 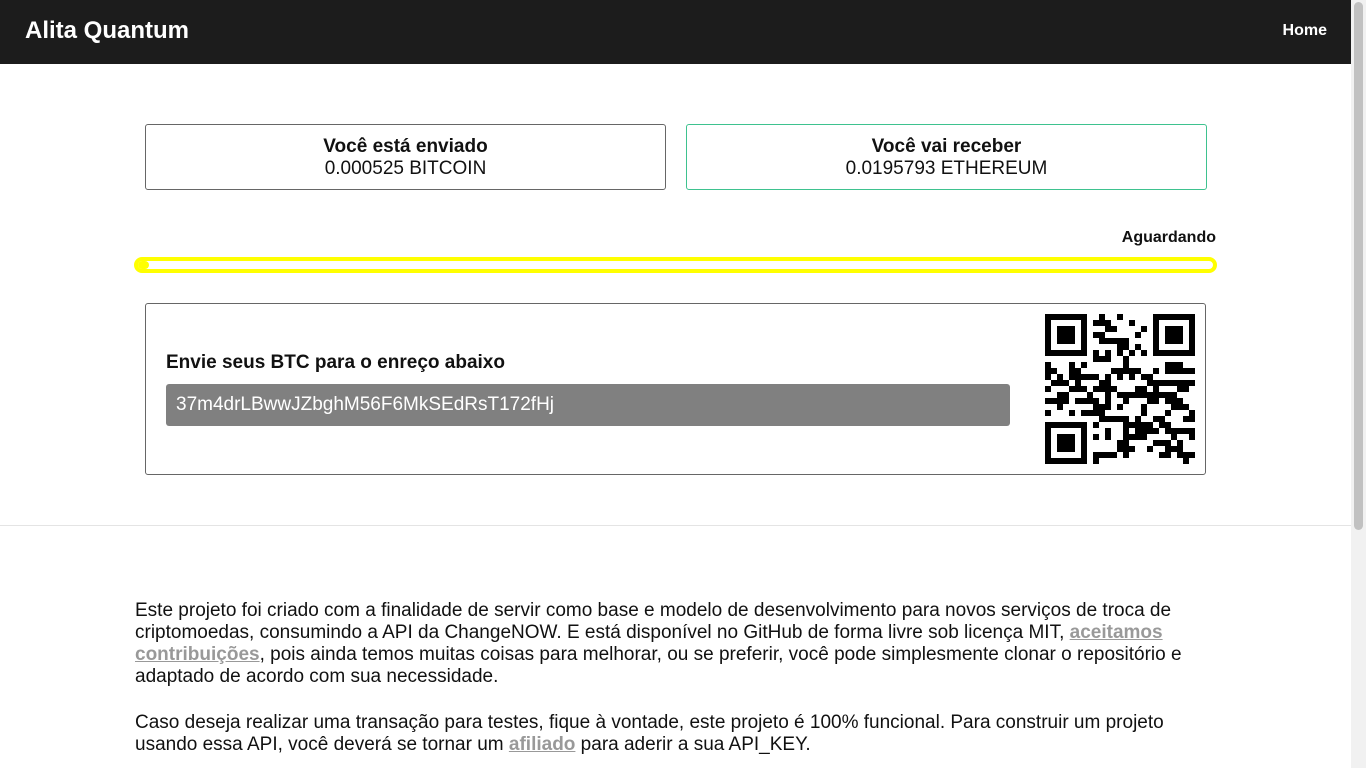 I want to click on send-title: Você está enviado, so click(x=405, y=146).